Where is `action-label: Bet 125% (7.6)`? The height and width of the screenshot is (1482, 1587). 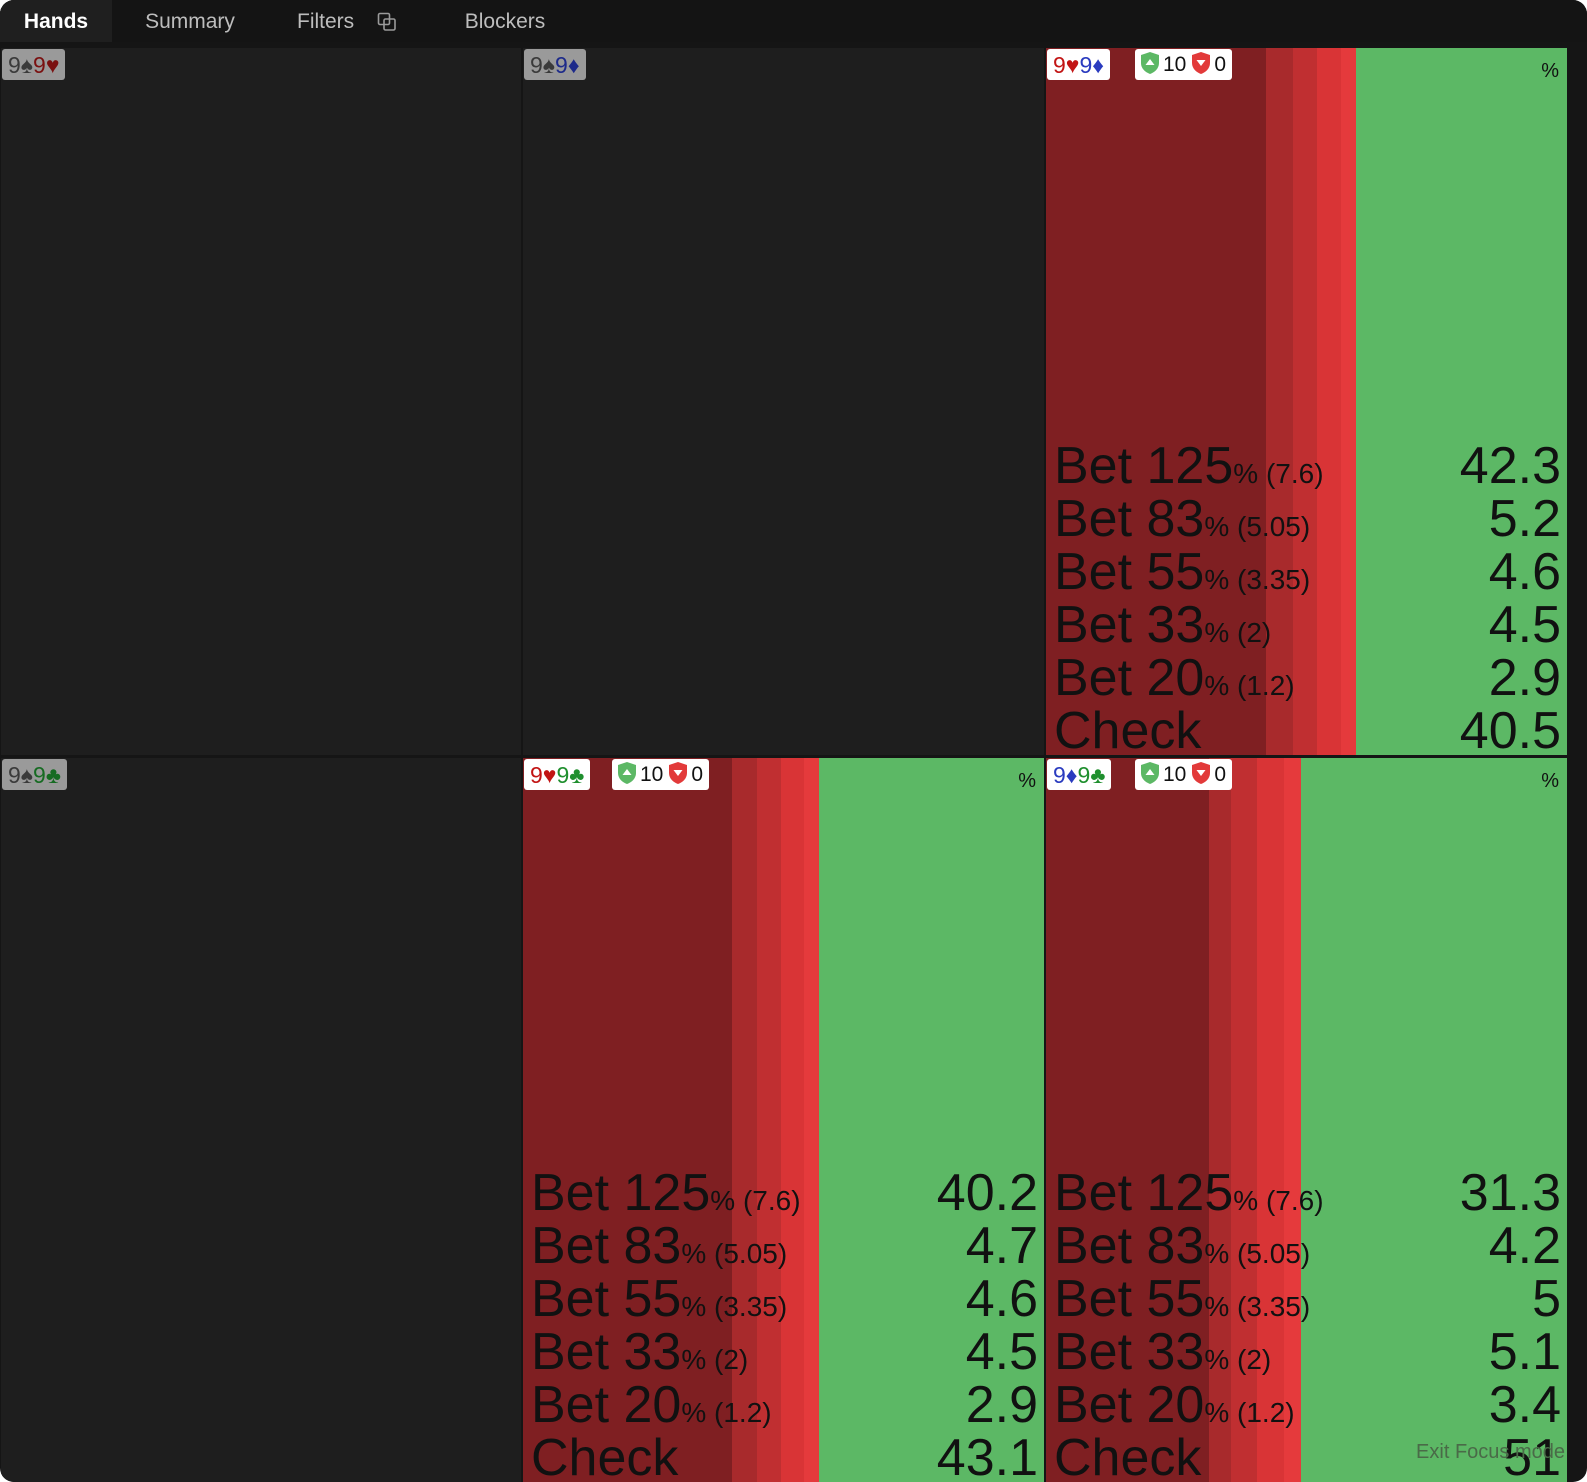 action-label: Bet 125% (7.6) is located at coordinates (666, 1193).